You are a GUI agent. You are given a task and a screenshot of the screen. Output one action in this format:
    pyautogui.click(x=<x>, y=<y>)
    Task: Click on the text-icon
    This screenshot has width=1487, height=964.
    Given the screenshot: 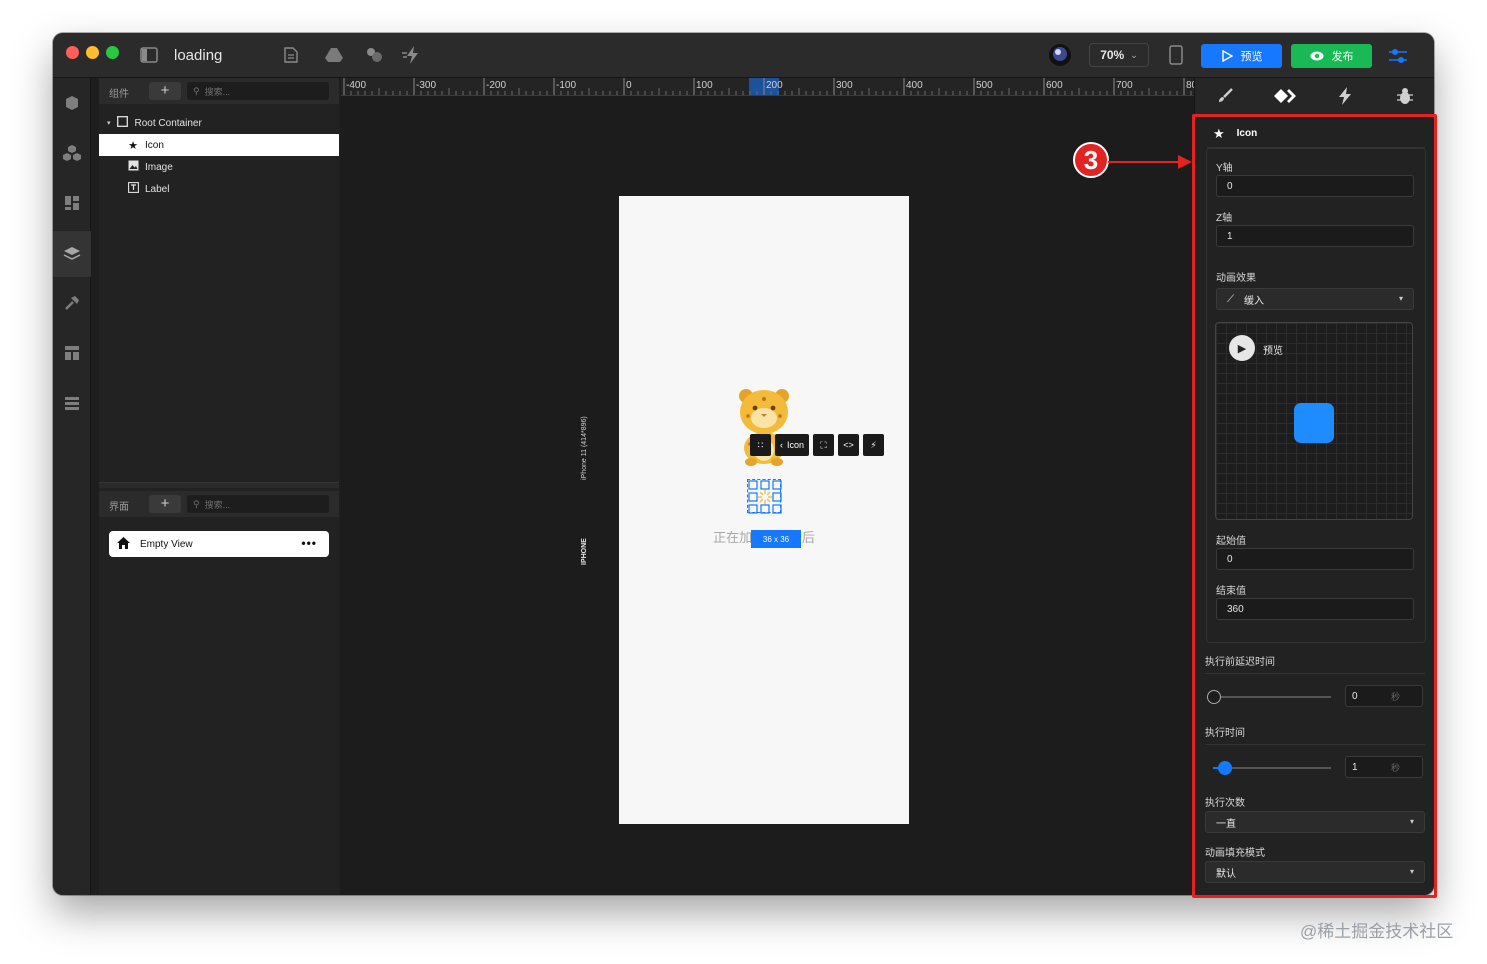 What is the action you would take?
    pyautogui.click(x=133, y=189)
    